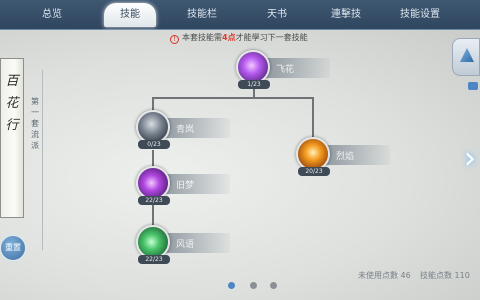 The image size is (480, 300). I want to click on flower-skill-icon, so click(253, 67).